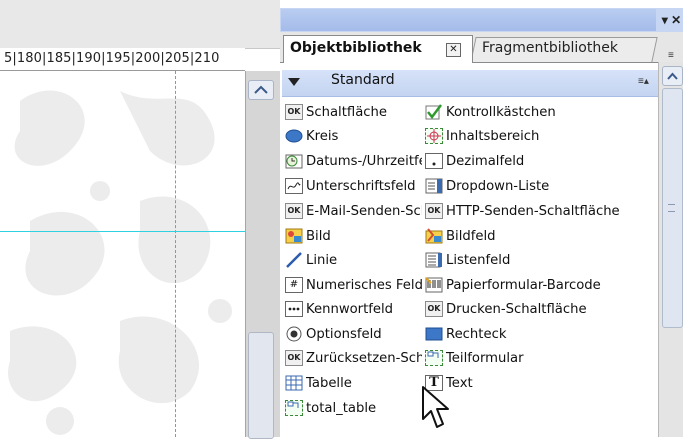  I want to click on list-item-linie: Linie, so click(353, 260).